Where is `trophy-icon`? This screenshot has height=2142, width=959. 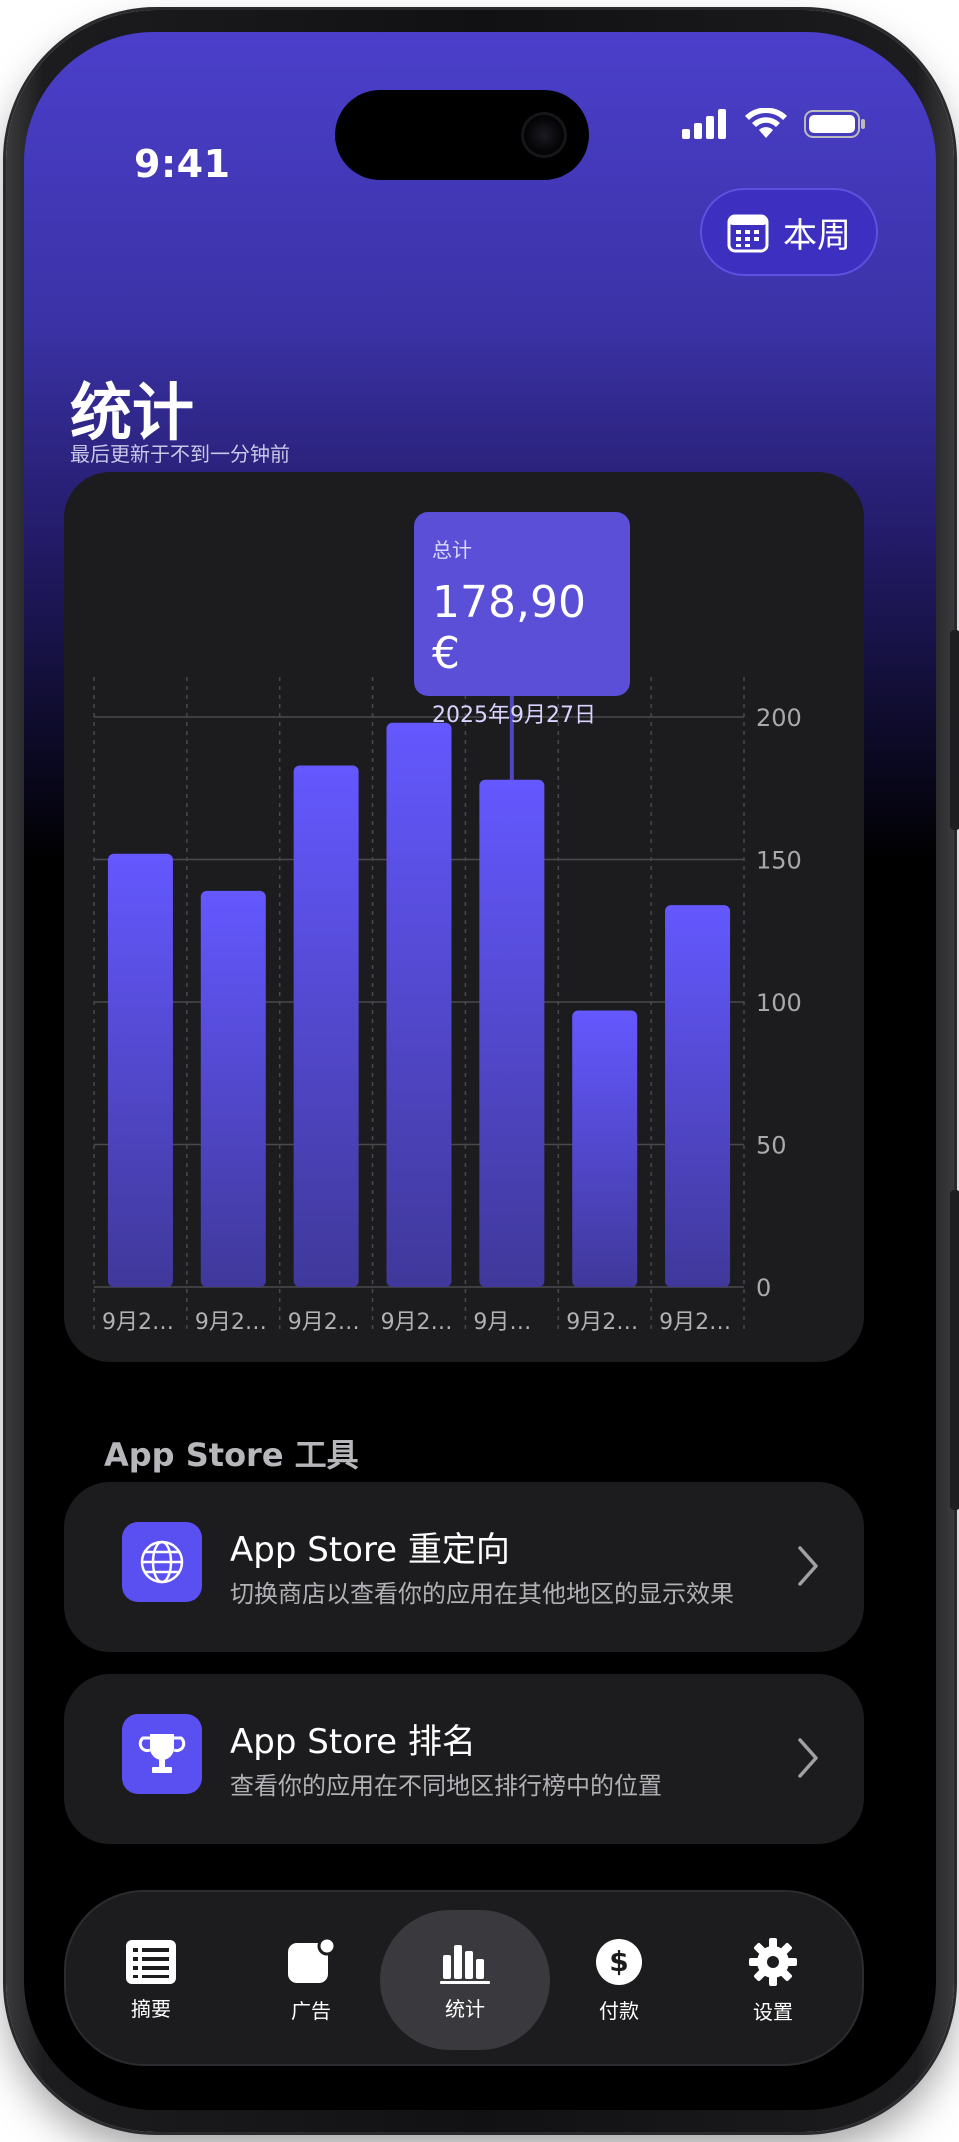
trophy-icon is located at coordinates (162, 1753).